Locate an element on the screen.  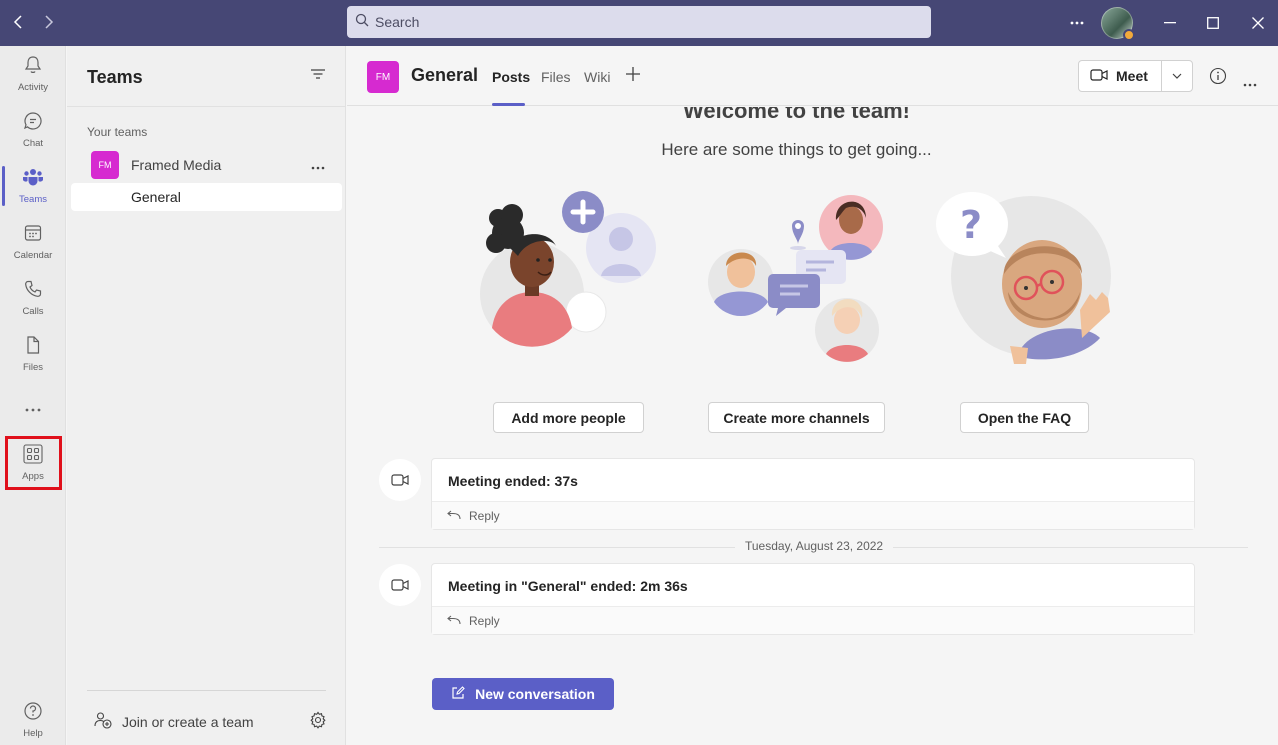
tab-posts: Posts is located at coordinates (511, 77).